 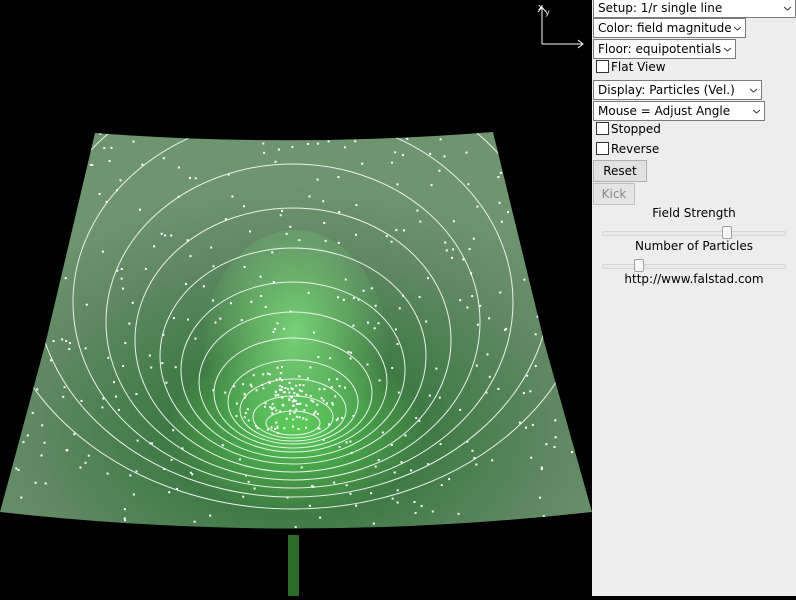 I want to click on axis-y-label: y, so click(x=547, y=12).